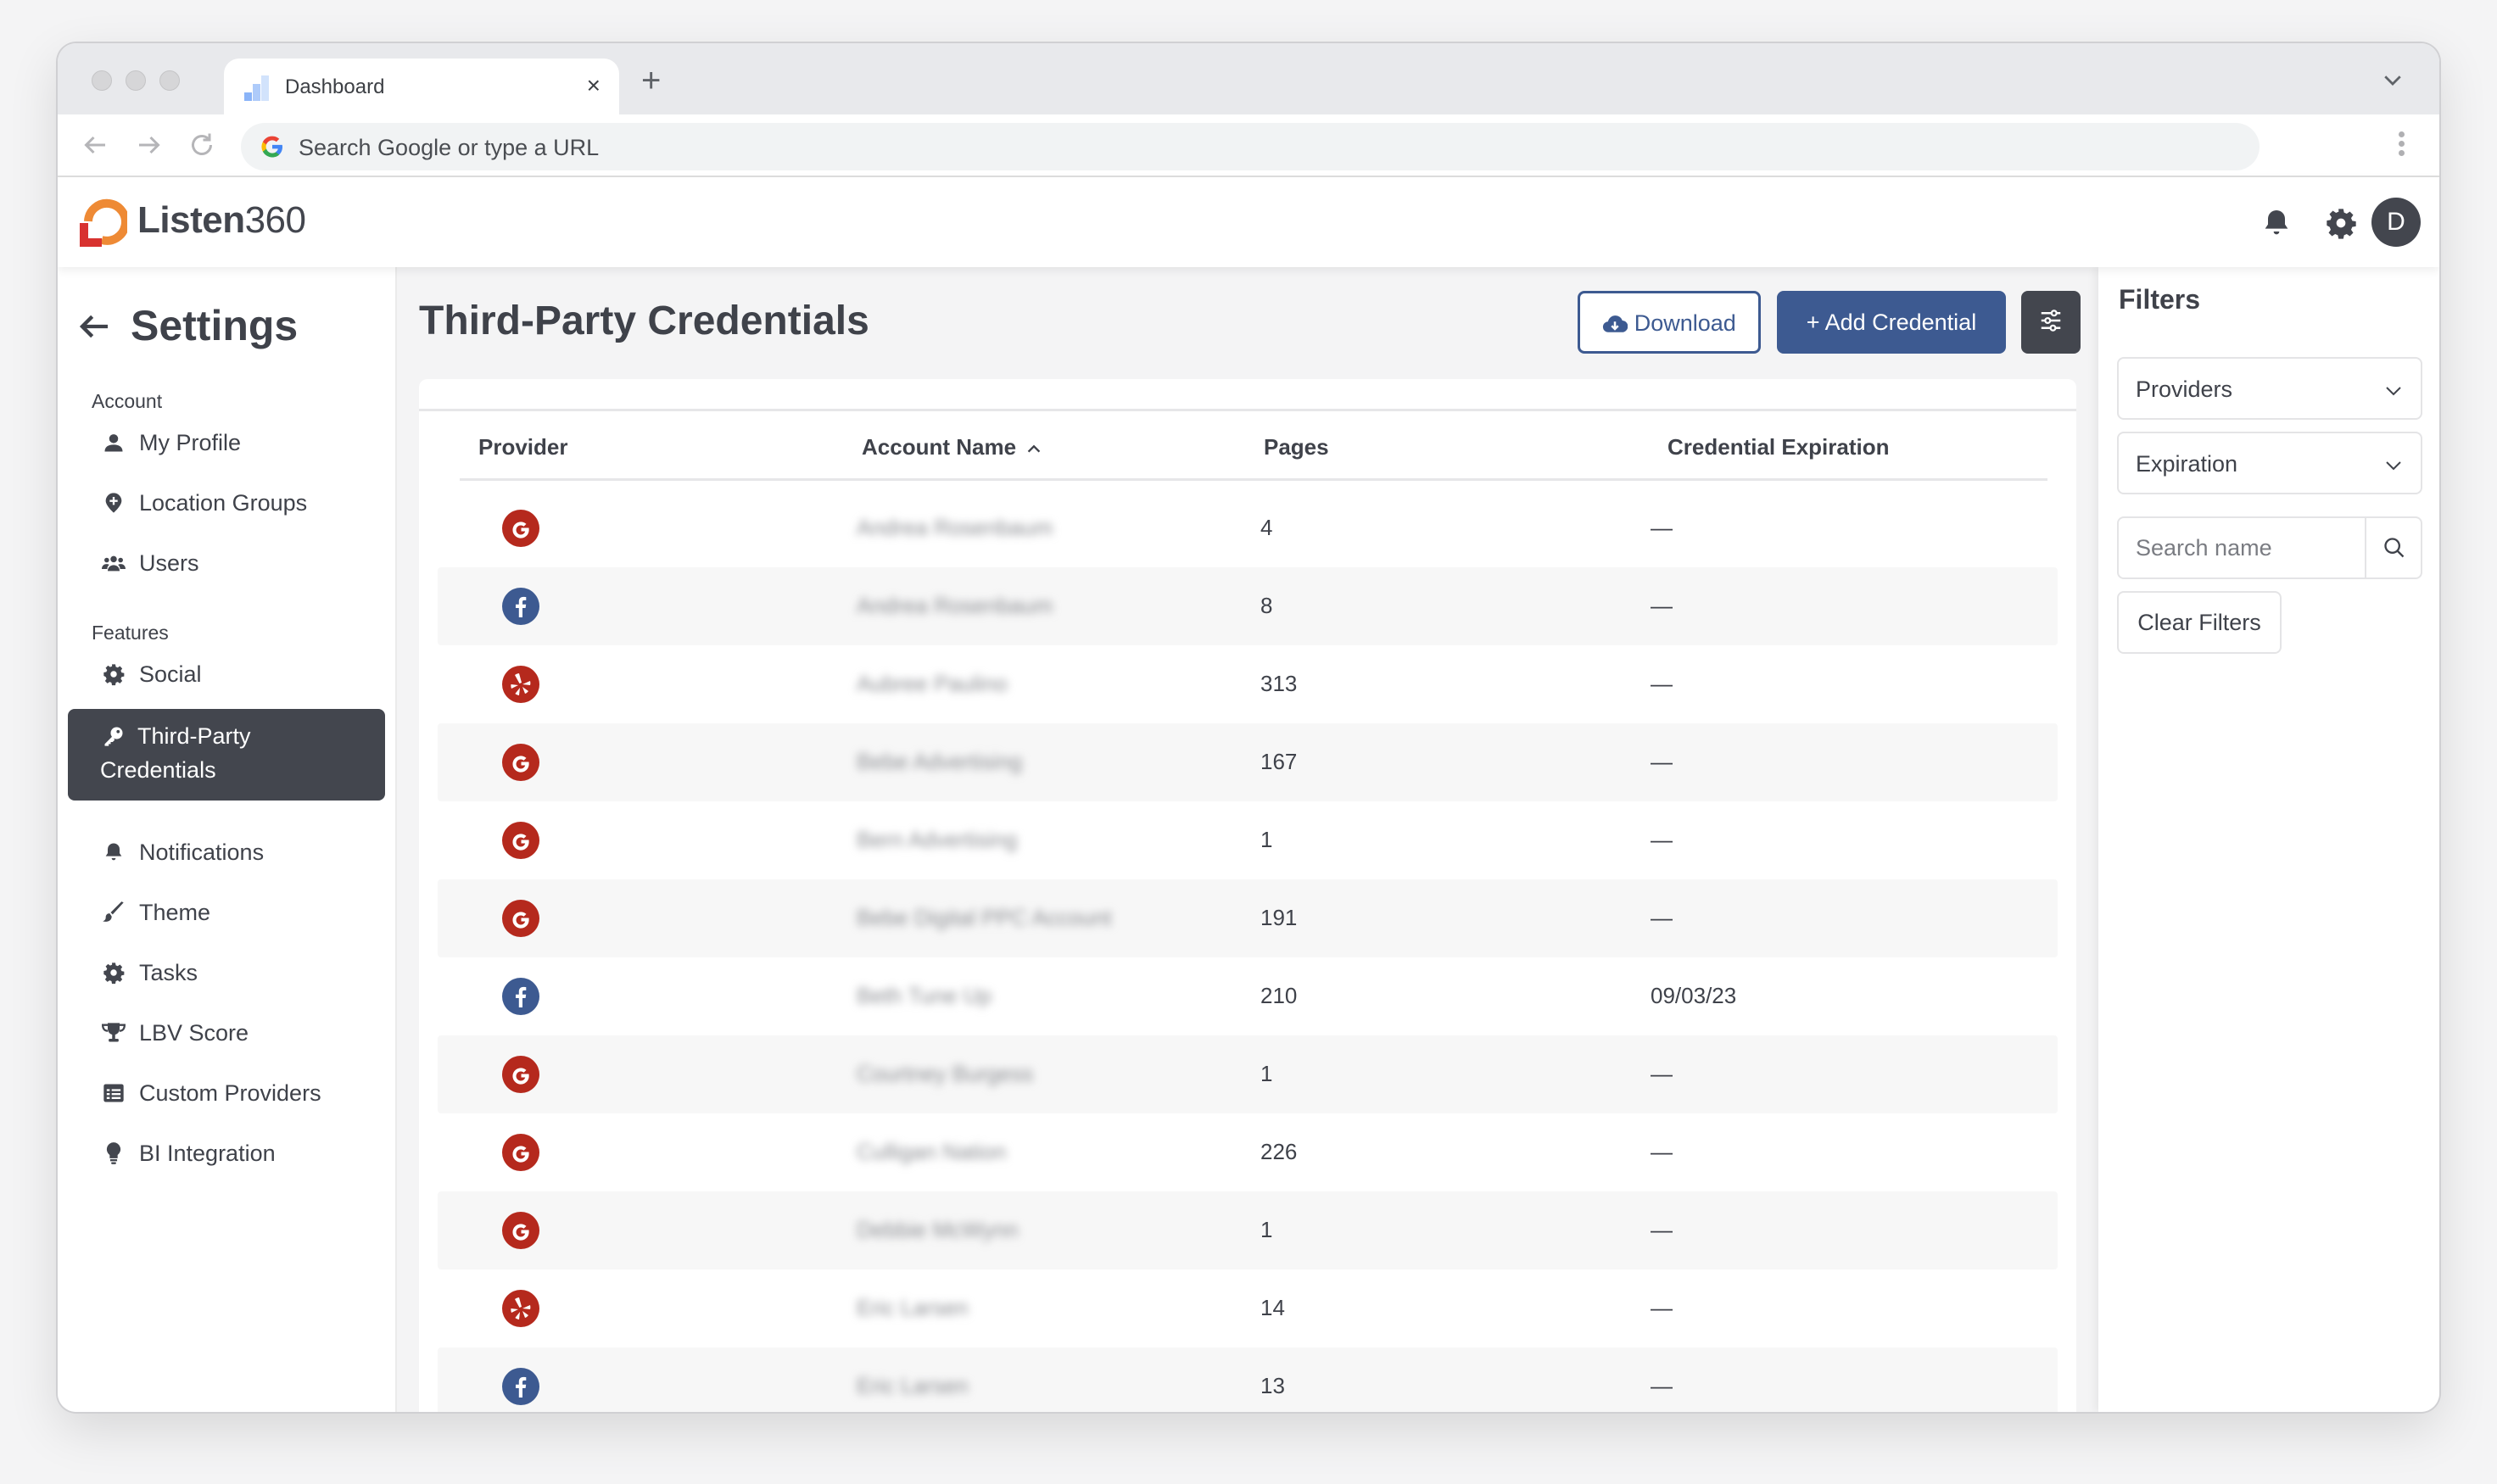 This screenshot has width=2497, height=1484. What do you see at coordinates (1248, 996) in the screenshot?
I see `table-row: Beth Tune Up 210 09/03/23` at bounding box center [1248, 996].